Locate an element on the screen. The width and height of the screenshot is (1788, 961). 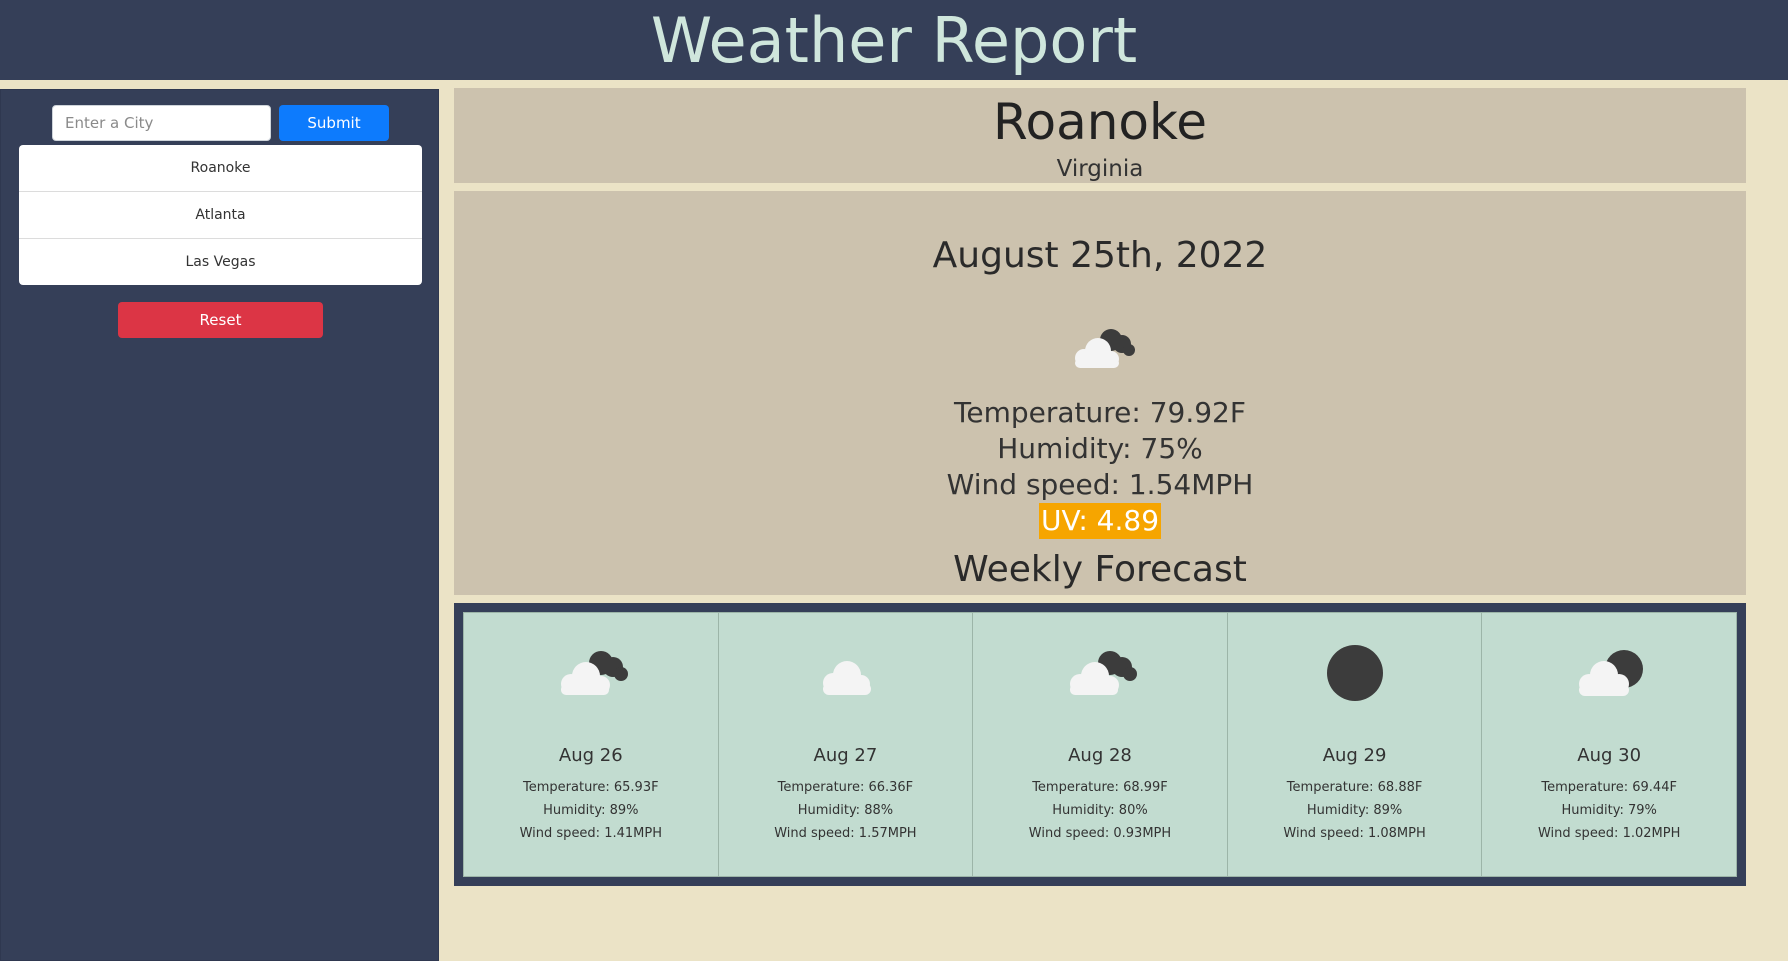
cloud-icon is located at coordinates (847, 678).